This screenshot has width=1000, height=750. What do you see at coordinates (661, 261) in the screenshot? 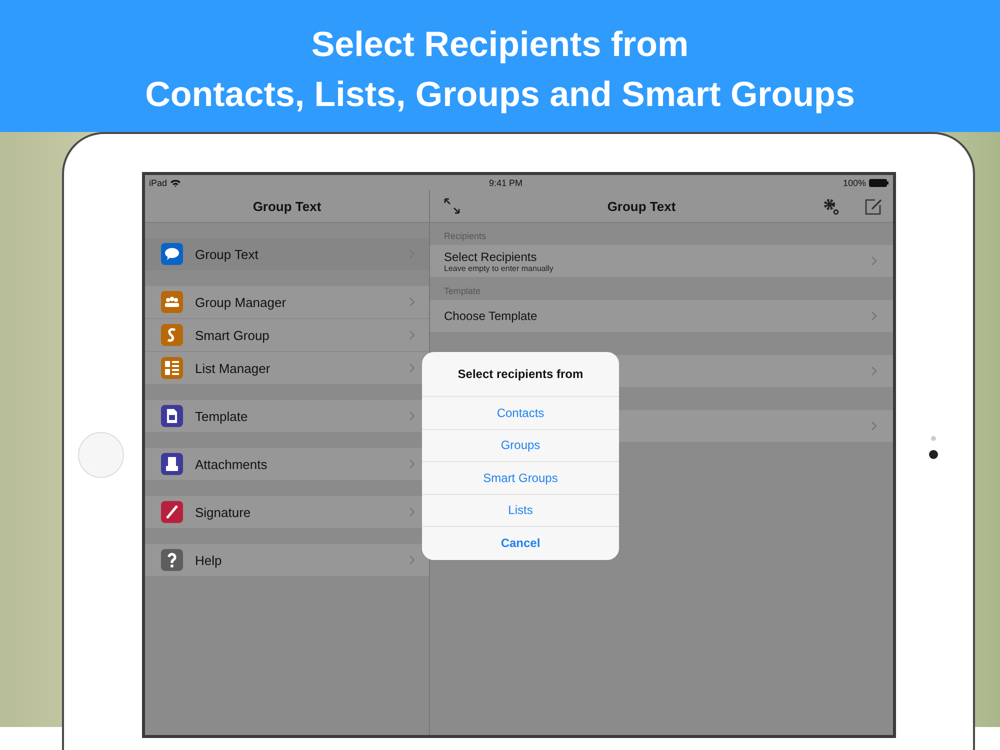
I see `table-row: Select Recipients Leave empty to enter manually` at bounding box center [661, 261].